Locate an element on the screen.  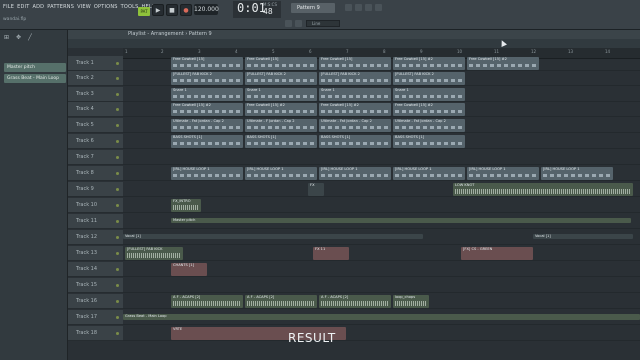
audio-clip: FX_INTRO is located at coordinates (186, 205).